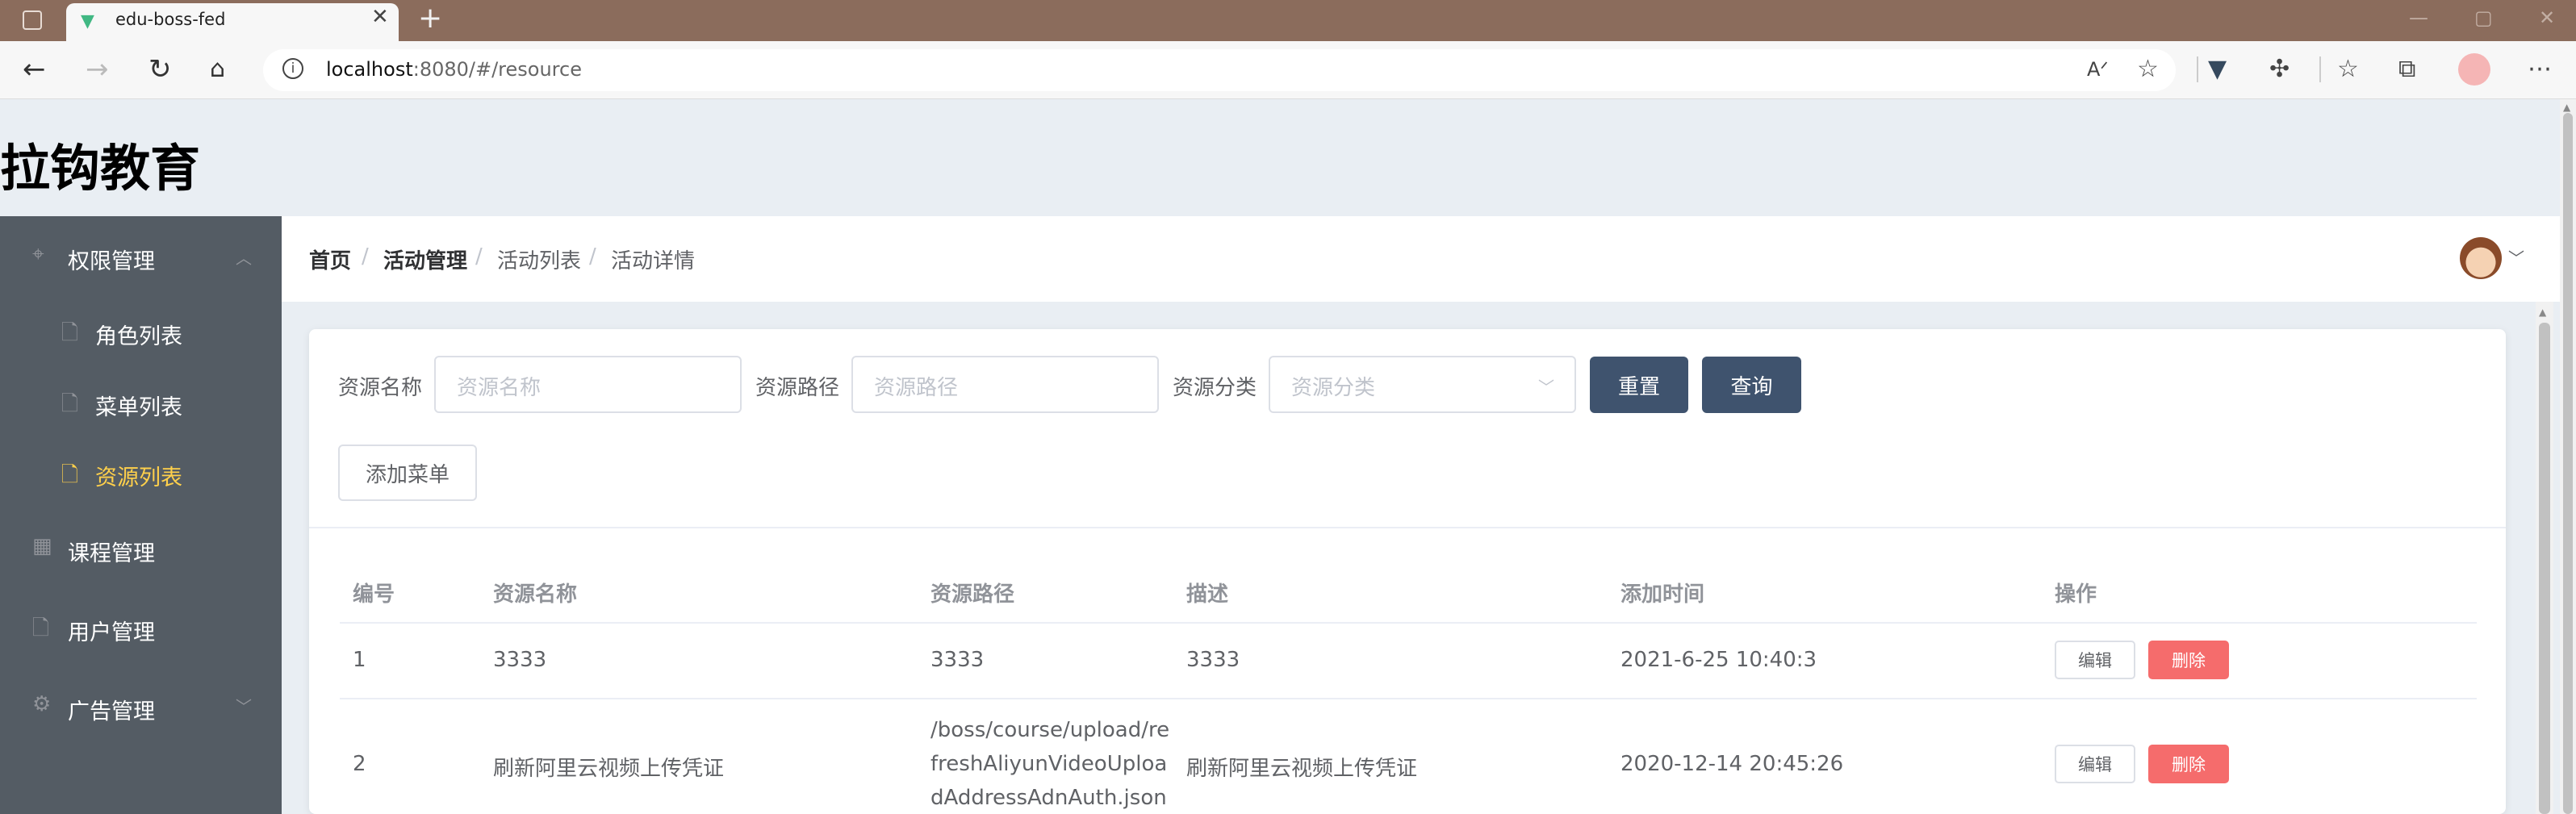  Describe the element at coordinates (916, 388) in the screenshot. I see `resource-path-placeholder: 资源路径` at that location.